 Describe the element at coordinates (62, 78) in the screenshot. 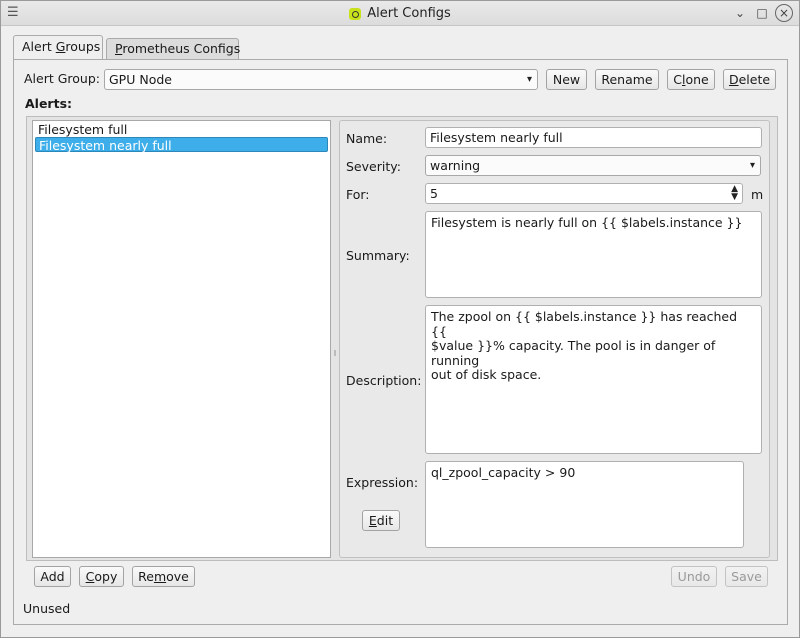

I see `alert-group-label: Alert Group:` at that location.